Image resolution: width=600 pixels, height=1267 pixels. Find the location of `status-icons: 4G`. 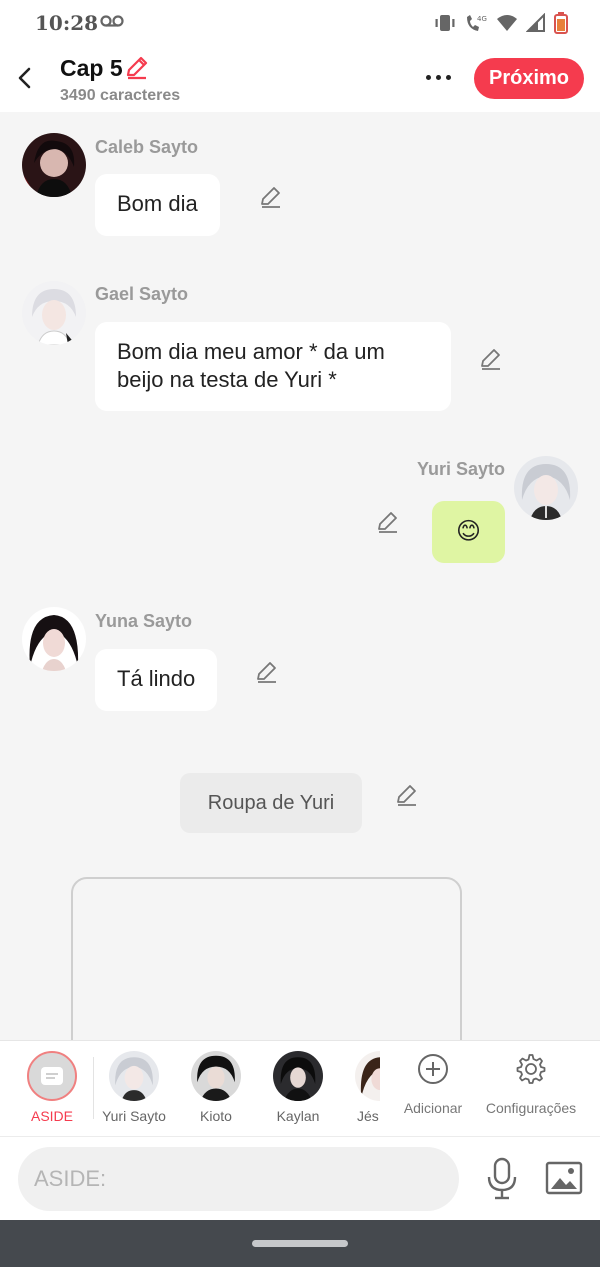

status-icons: 4G is located at coordinates (501, 23).